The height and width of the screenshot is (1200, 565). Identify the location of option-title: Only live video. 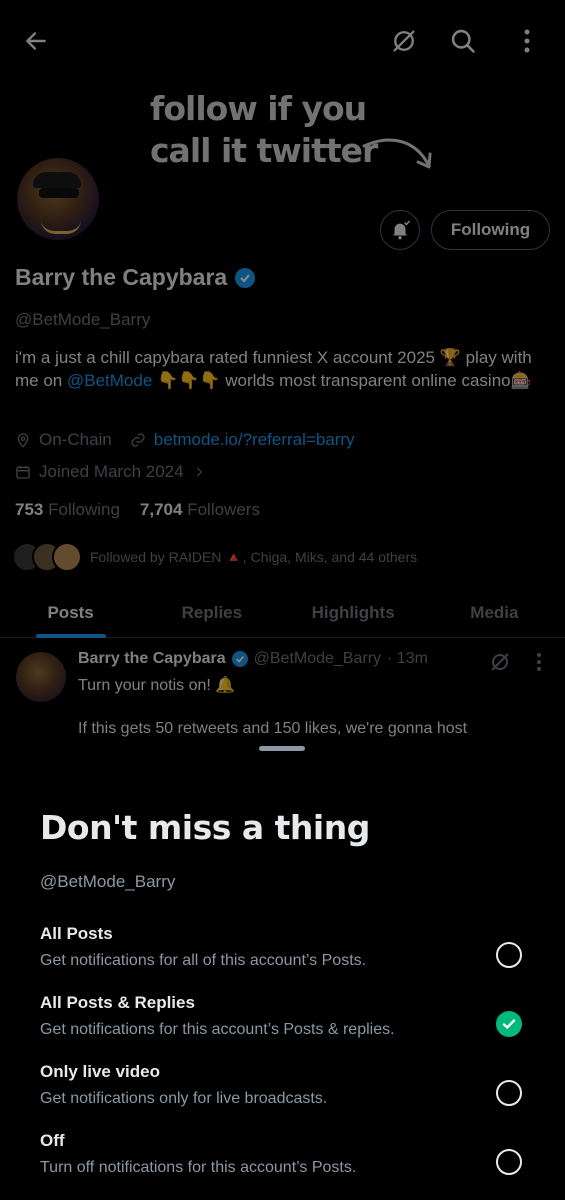
(100, 1071).